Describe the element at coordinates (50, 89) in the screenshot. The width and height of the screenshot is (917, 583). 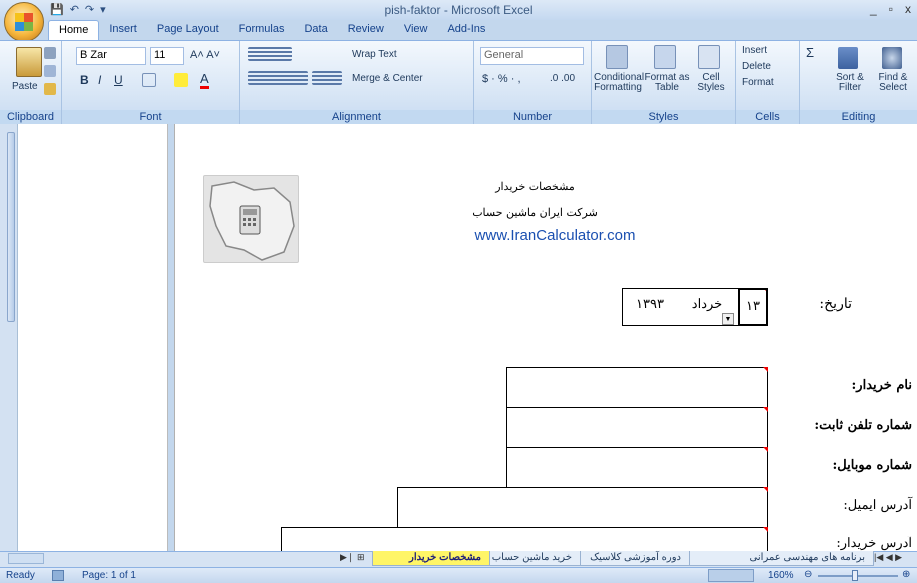
I see `format-painter-icon` at that location.